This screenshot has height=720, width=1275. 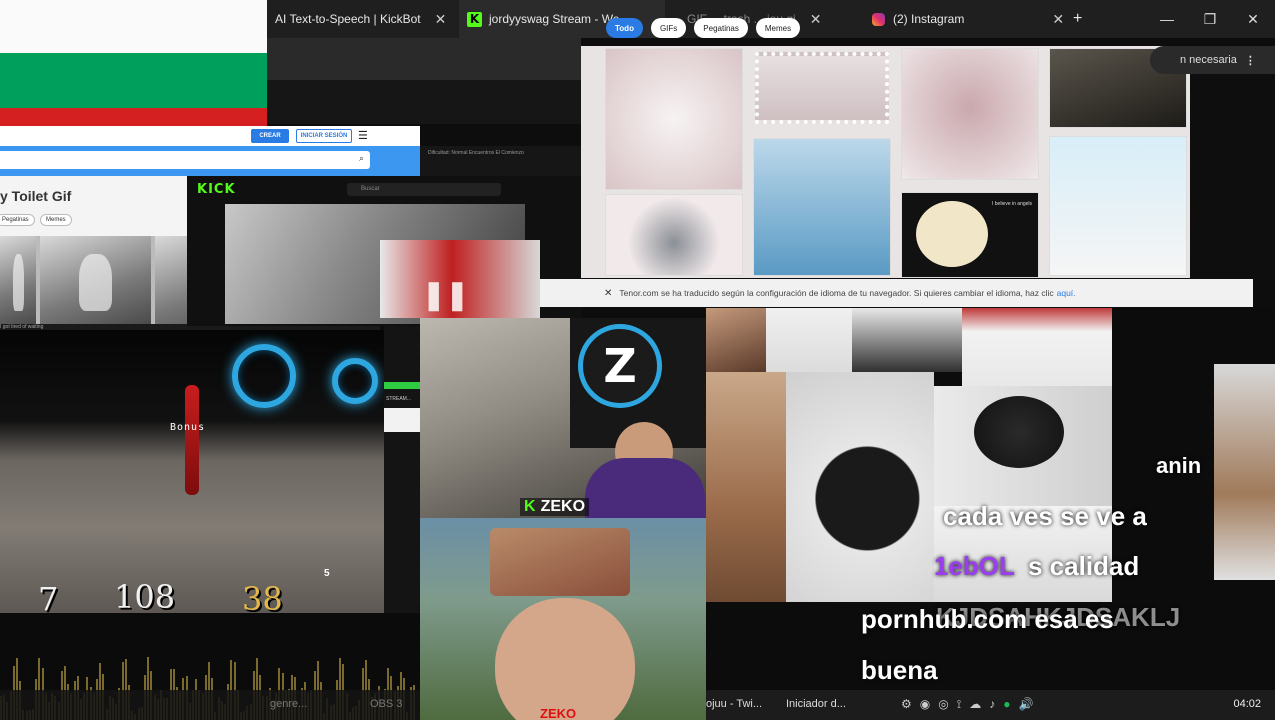 What do you see at coordinates (970, 235) in the screenshot?
I see `gif-result: I believe in angels` at bounding box center [970, 235].